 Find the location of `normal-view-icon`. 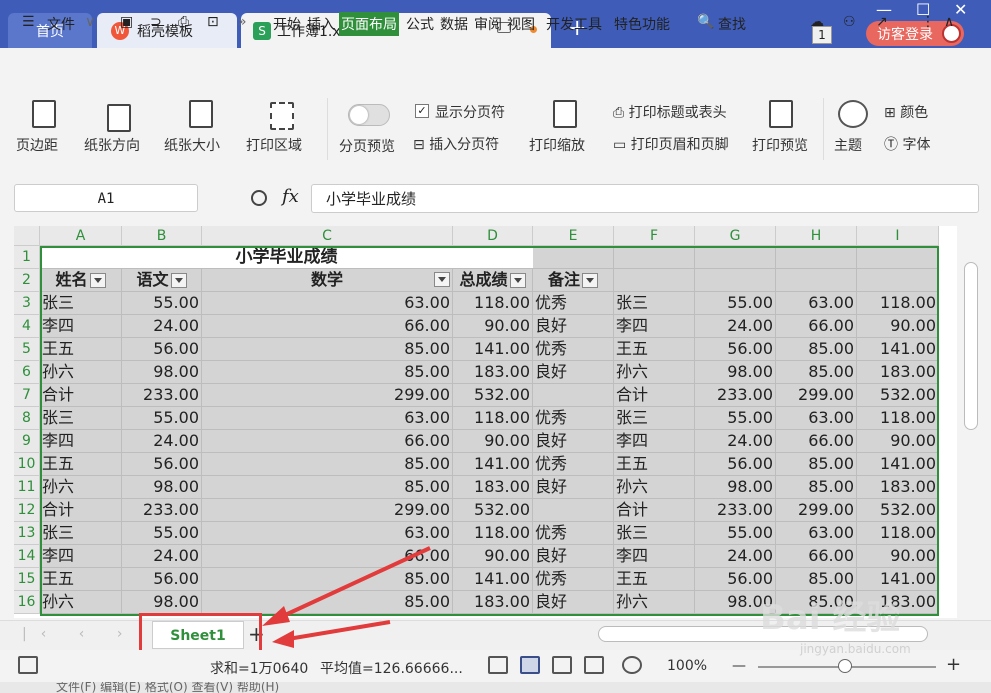

normal-view-icon is located at coordinates (530, 665).